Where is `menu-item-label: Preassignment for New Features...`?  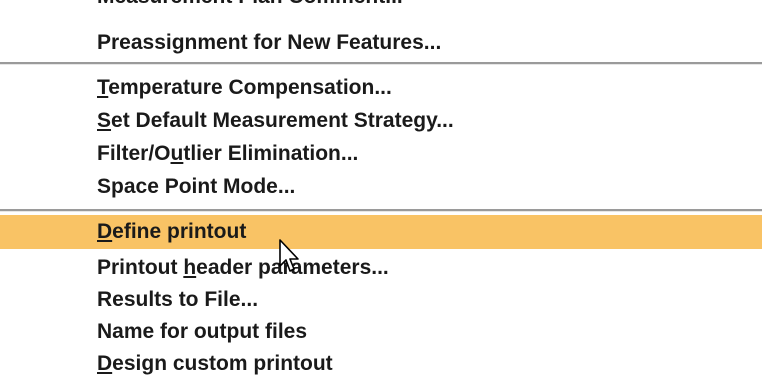 menu-item-label: Preassignment for New Features... is located at coordinates (269, 42).